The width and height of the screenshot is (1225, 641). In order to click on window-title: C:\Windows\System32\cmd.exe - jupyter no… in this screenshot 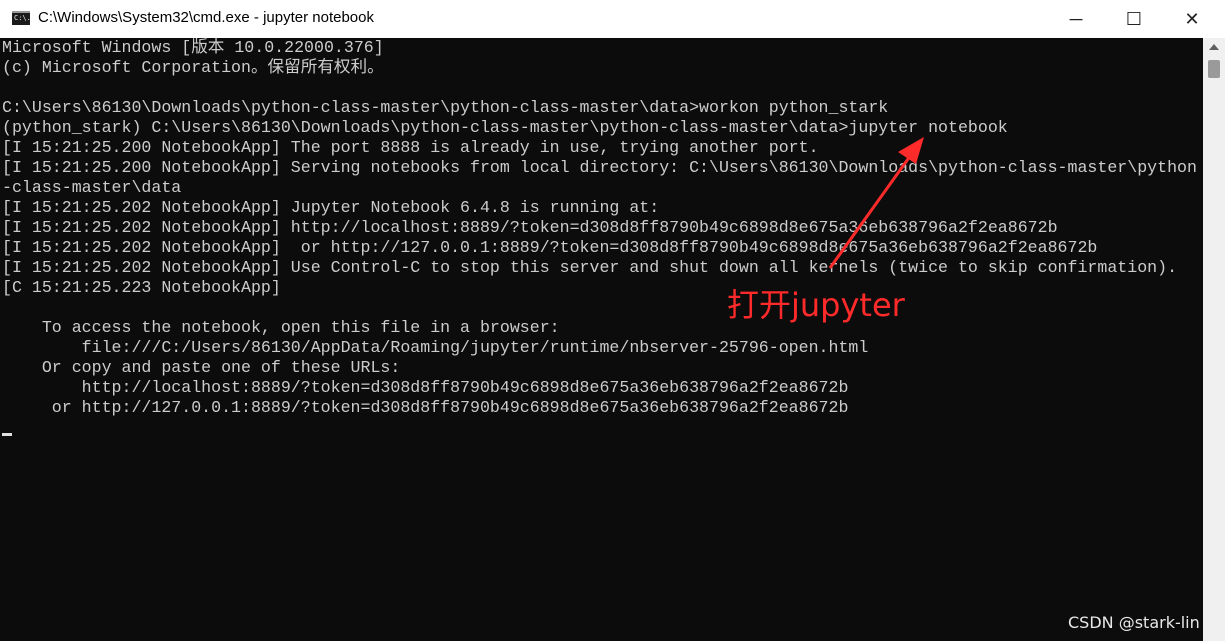, I will do `click(206, 17)`.